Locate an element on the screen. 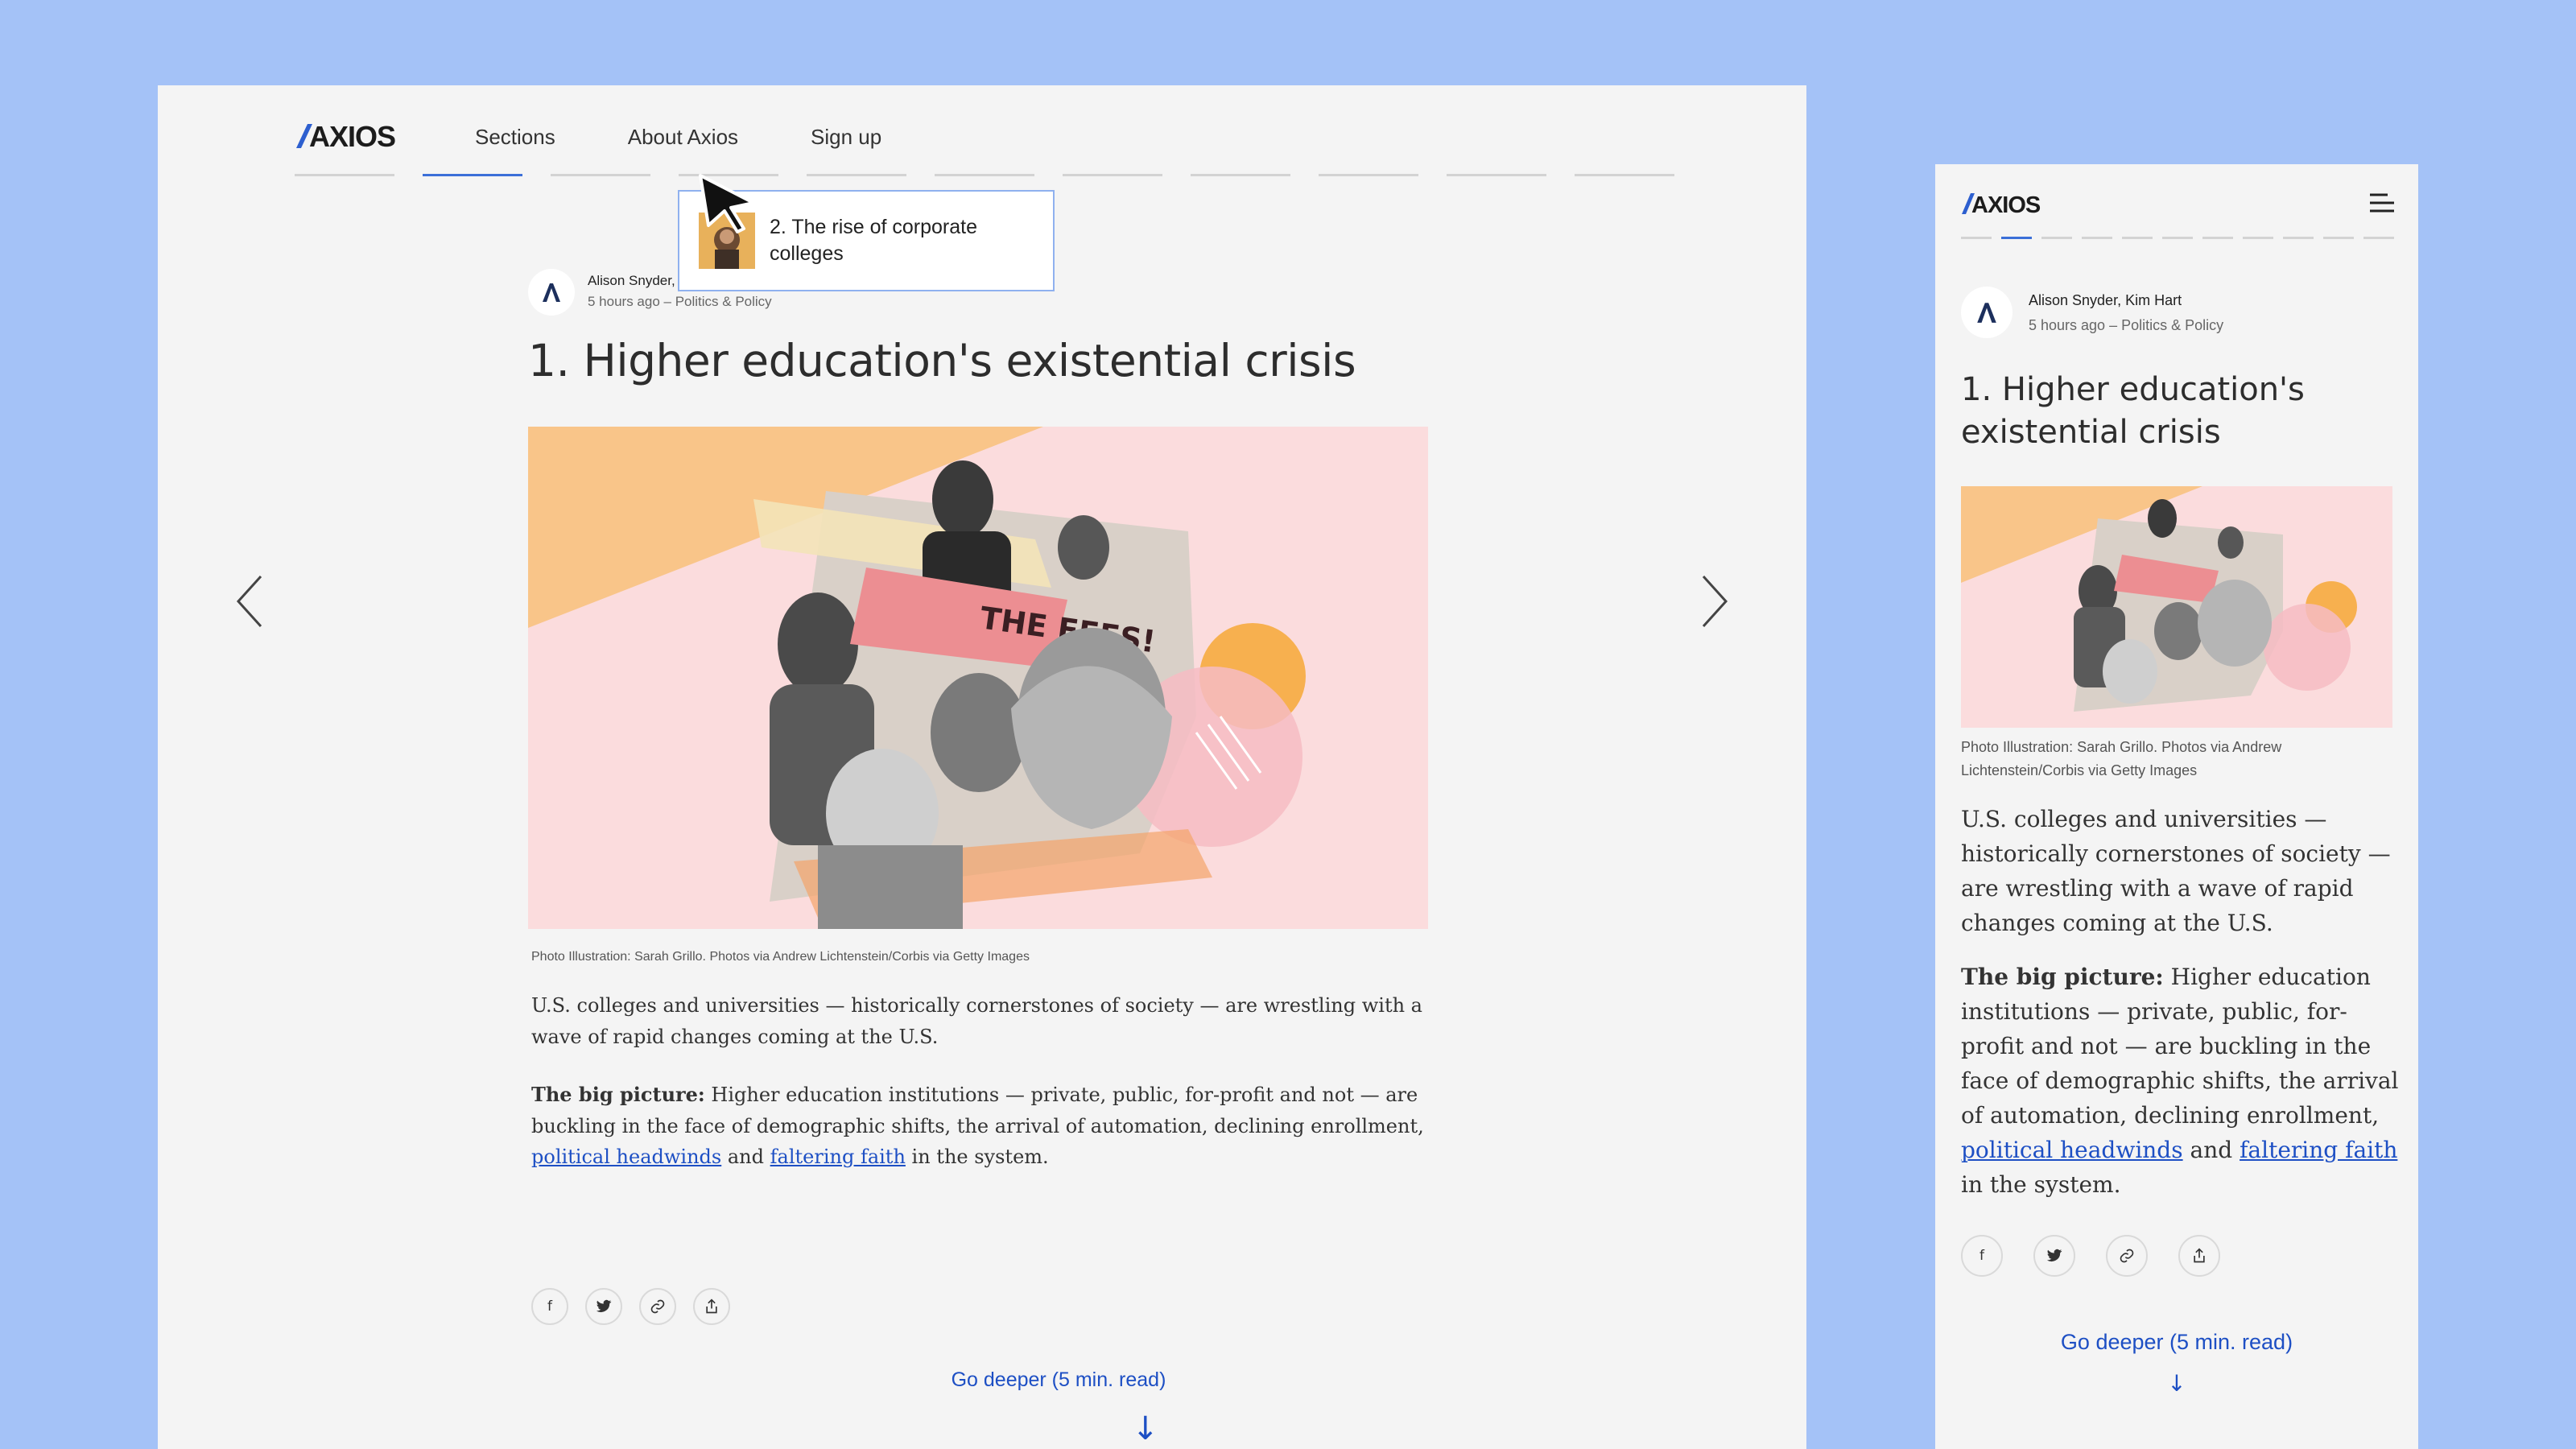  top-nav: Sections About Axios Sign up is located at coordinates (678, 137).